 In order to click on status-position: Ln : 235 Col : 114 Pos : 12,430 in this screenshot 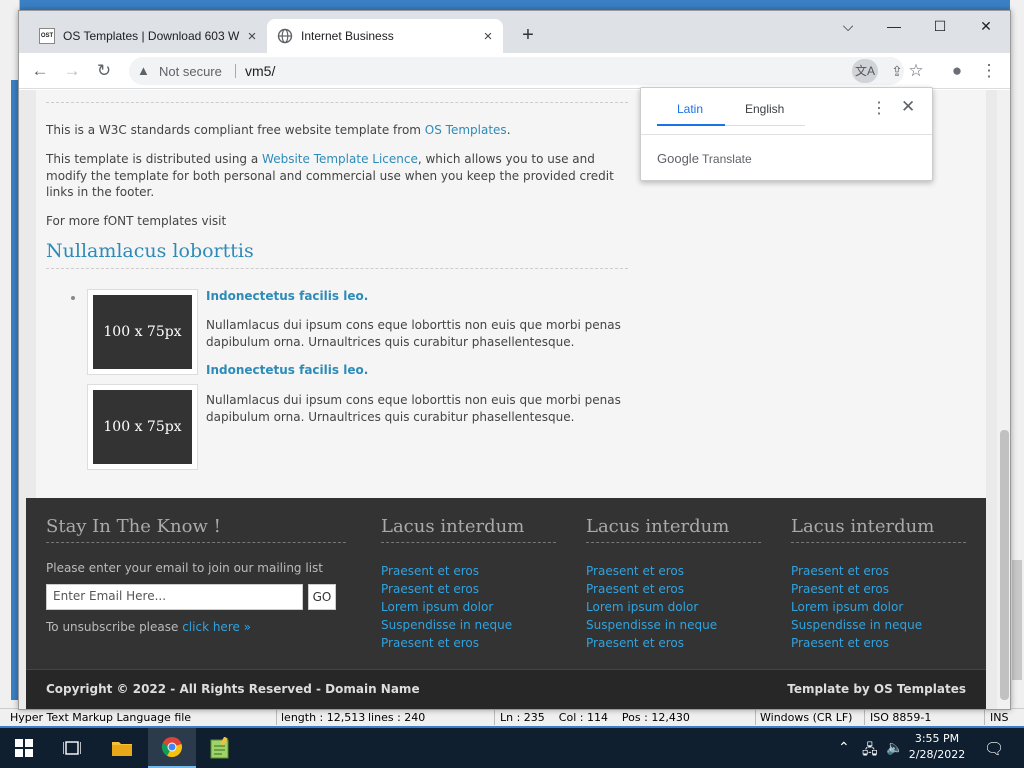, I will do `click(595, 717)`.